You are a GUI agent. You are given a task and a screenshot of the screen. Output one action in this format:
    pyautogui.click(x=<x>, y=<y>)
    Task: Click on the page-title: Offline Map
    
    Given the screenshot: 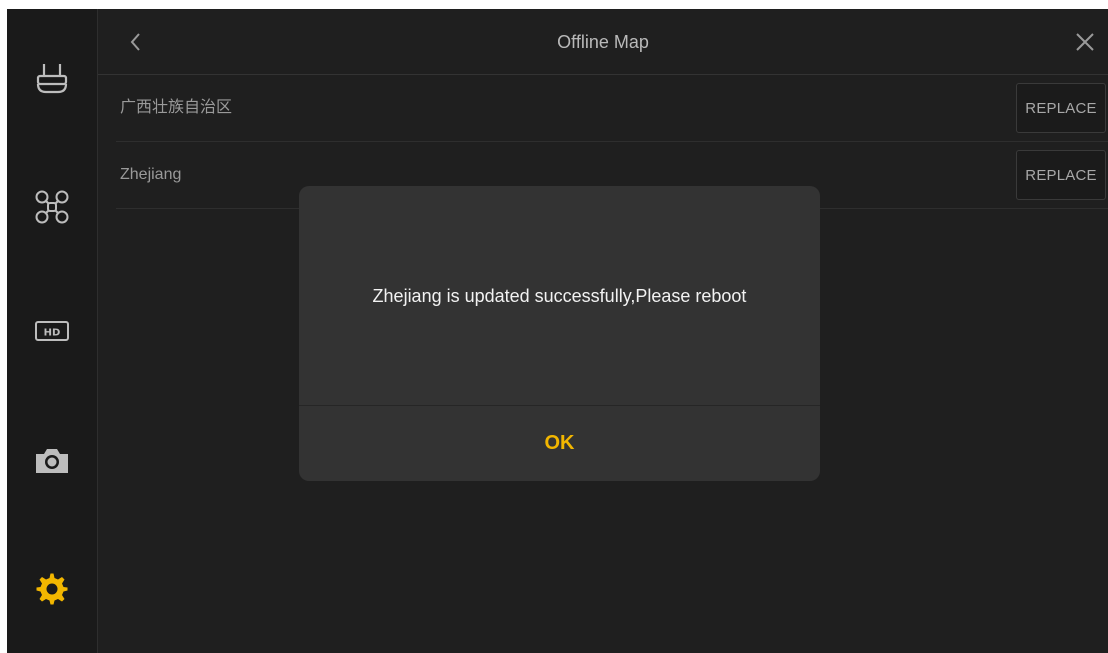 What is the action you would take?
    pyautogui.click(x=603, y=42)
    